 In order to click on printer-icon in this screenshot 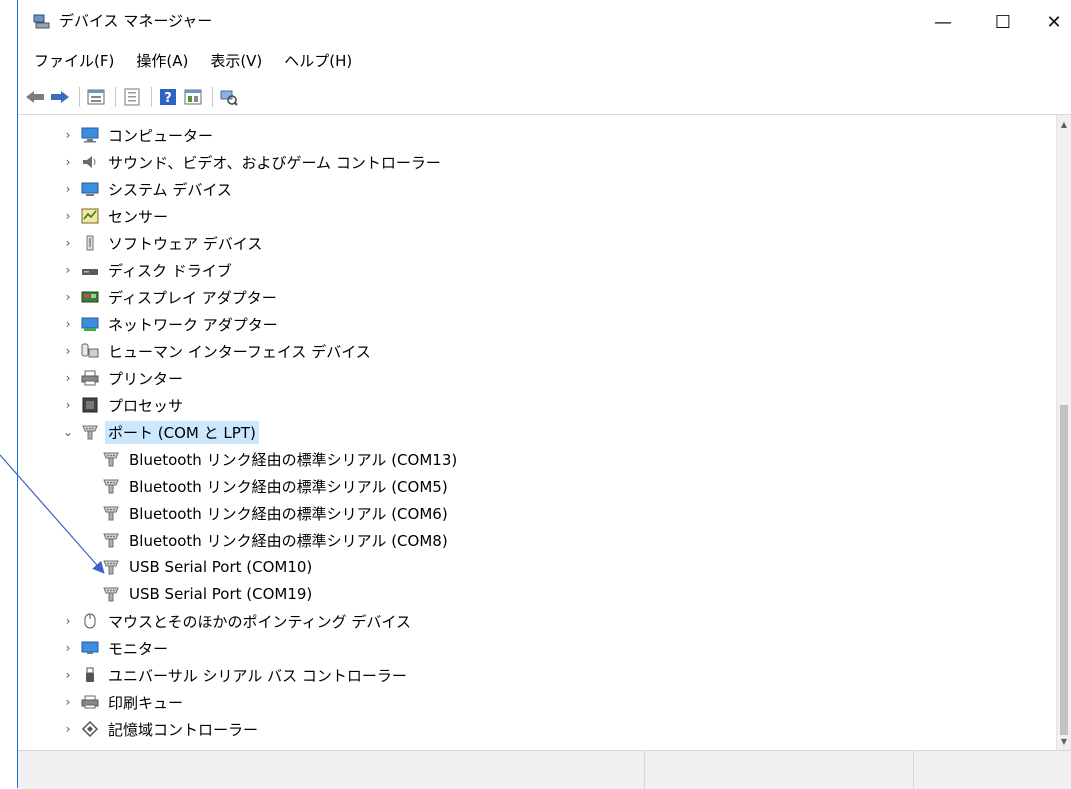, I will do `click(90, 378)`.